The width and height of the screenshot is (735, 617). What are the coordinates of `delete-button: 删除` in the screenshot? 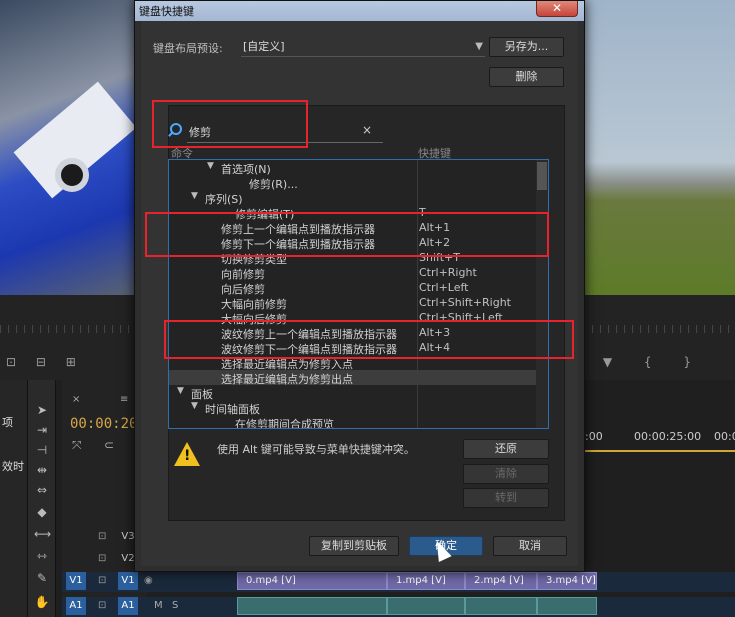 It's located at (526, 77).